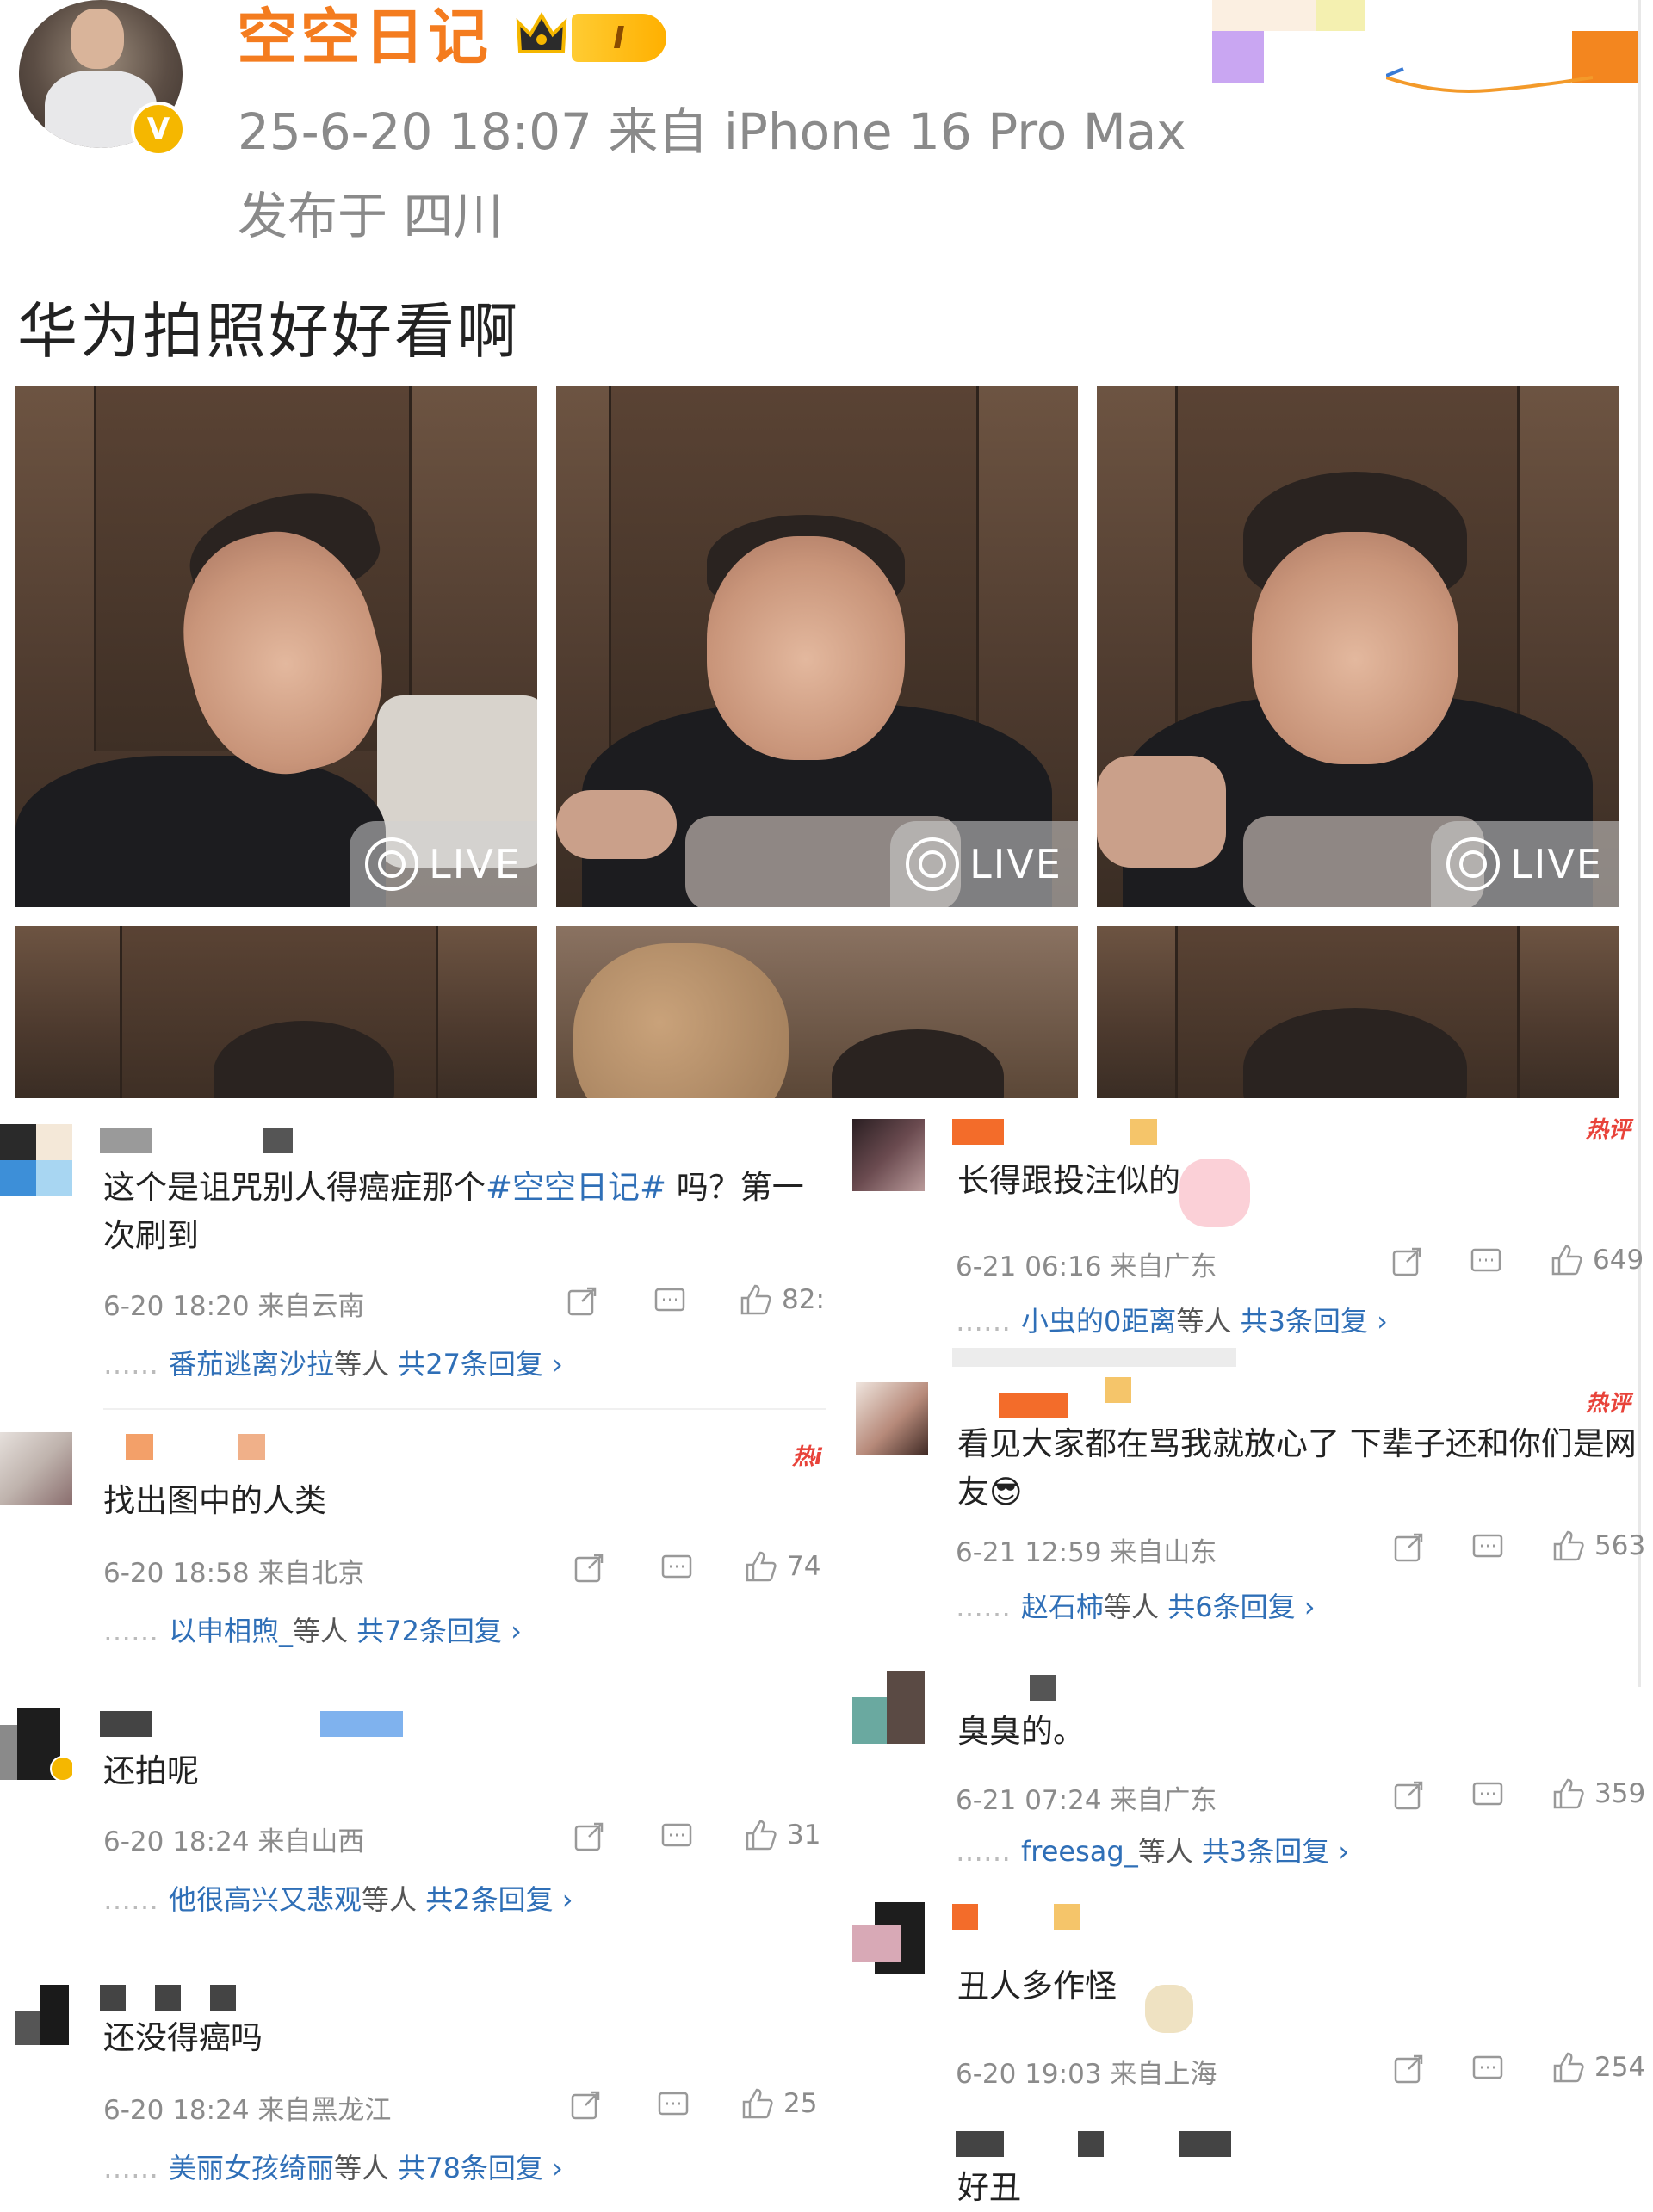  I want to click on comment-text: 还没得癌吗, so click(183, 2037).